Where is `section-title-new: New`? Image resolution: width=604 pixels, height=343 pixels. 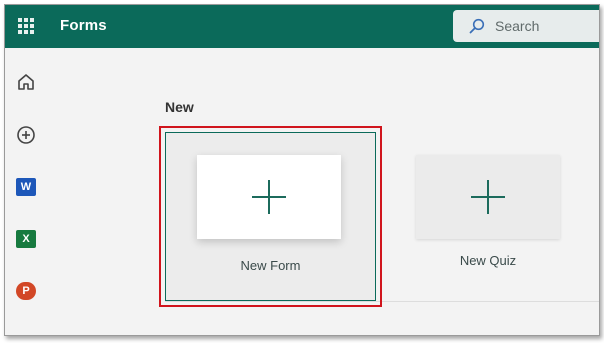 section-title-new: New is located at coordinates (179, 107).